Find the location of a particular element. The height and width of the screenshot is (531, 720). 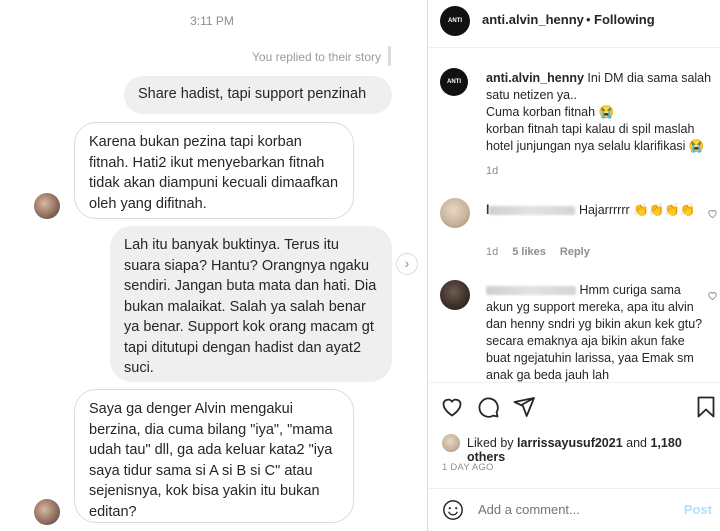

post-date: 1 DAY AGO is located at coordinates (468, 467).